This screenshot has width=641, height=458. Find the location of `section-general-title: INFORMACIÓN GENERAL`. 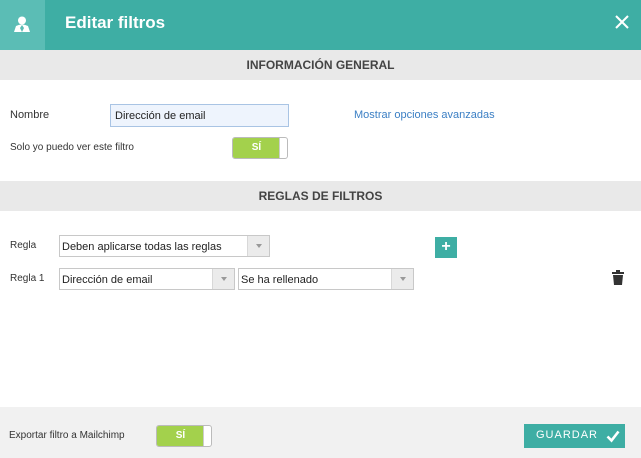

section-general-title: INFORMACIÓN GENERAL is located at coordinates (320, 65).